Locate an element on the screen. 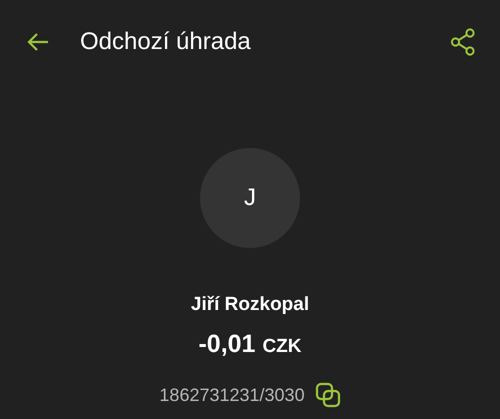 Image resolution: width=500 pixels, height=419 pixels. amount: -0,01 is located at coordinates (227, 344).